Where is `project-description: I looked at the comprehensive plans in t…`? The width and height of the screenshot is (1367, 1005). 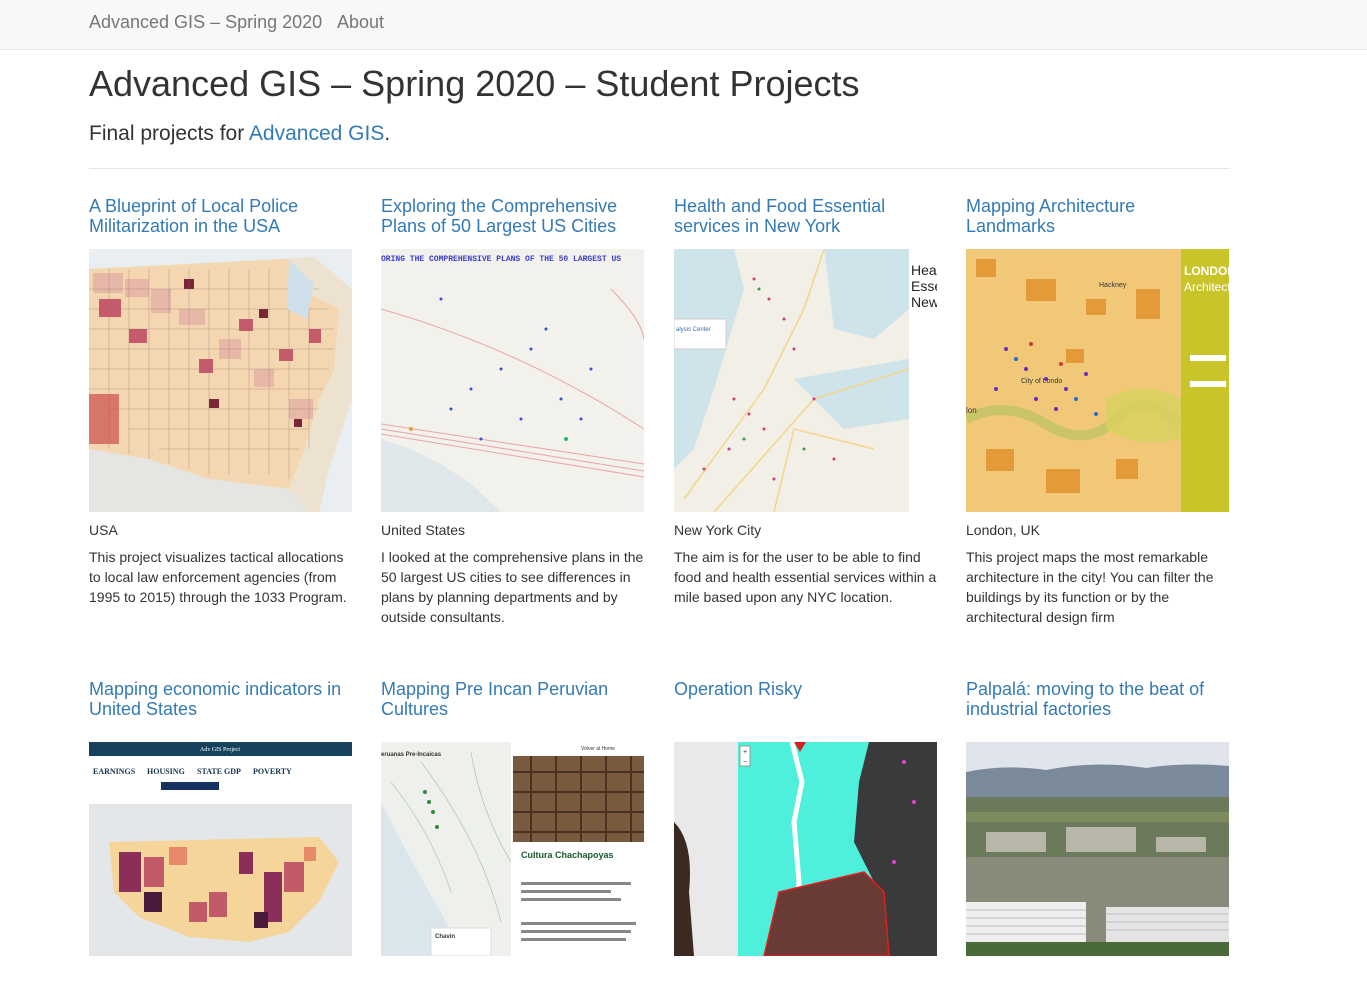
project-description: I looked at the comprehensive plans in t… is located at coordinates (512, 587).